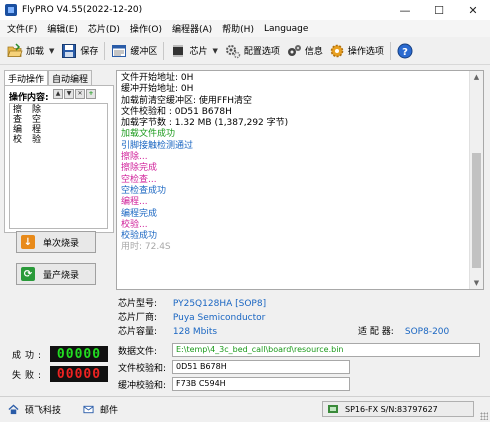 The width and height of the screenshot is (490, 422). Describe the element at coordinates (56, 242) in the screenshot. I see `single-burn-button: ↓ 单次烧录` at that location.